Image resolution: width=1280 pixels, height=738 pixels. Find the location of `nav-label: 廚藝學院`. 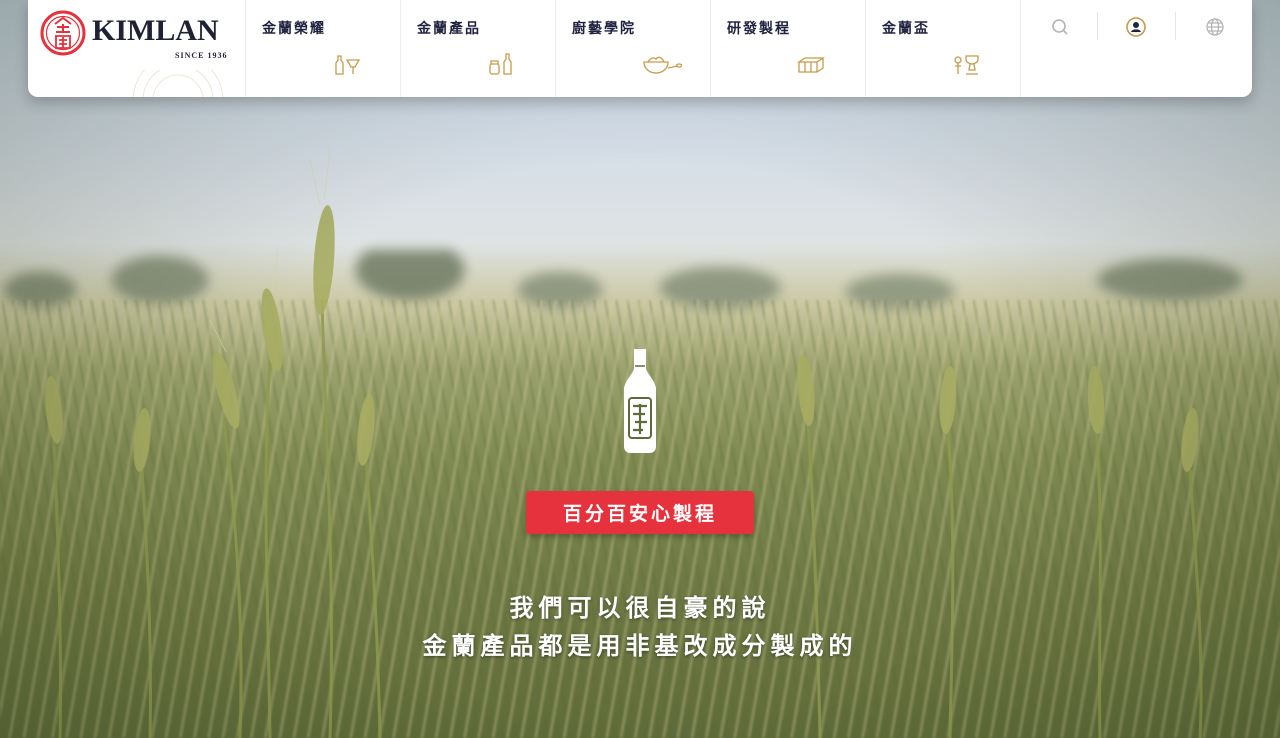

nav-label: 廚藝學院 is located at coordinates (604, 29).